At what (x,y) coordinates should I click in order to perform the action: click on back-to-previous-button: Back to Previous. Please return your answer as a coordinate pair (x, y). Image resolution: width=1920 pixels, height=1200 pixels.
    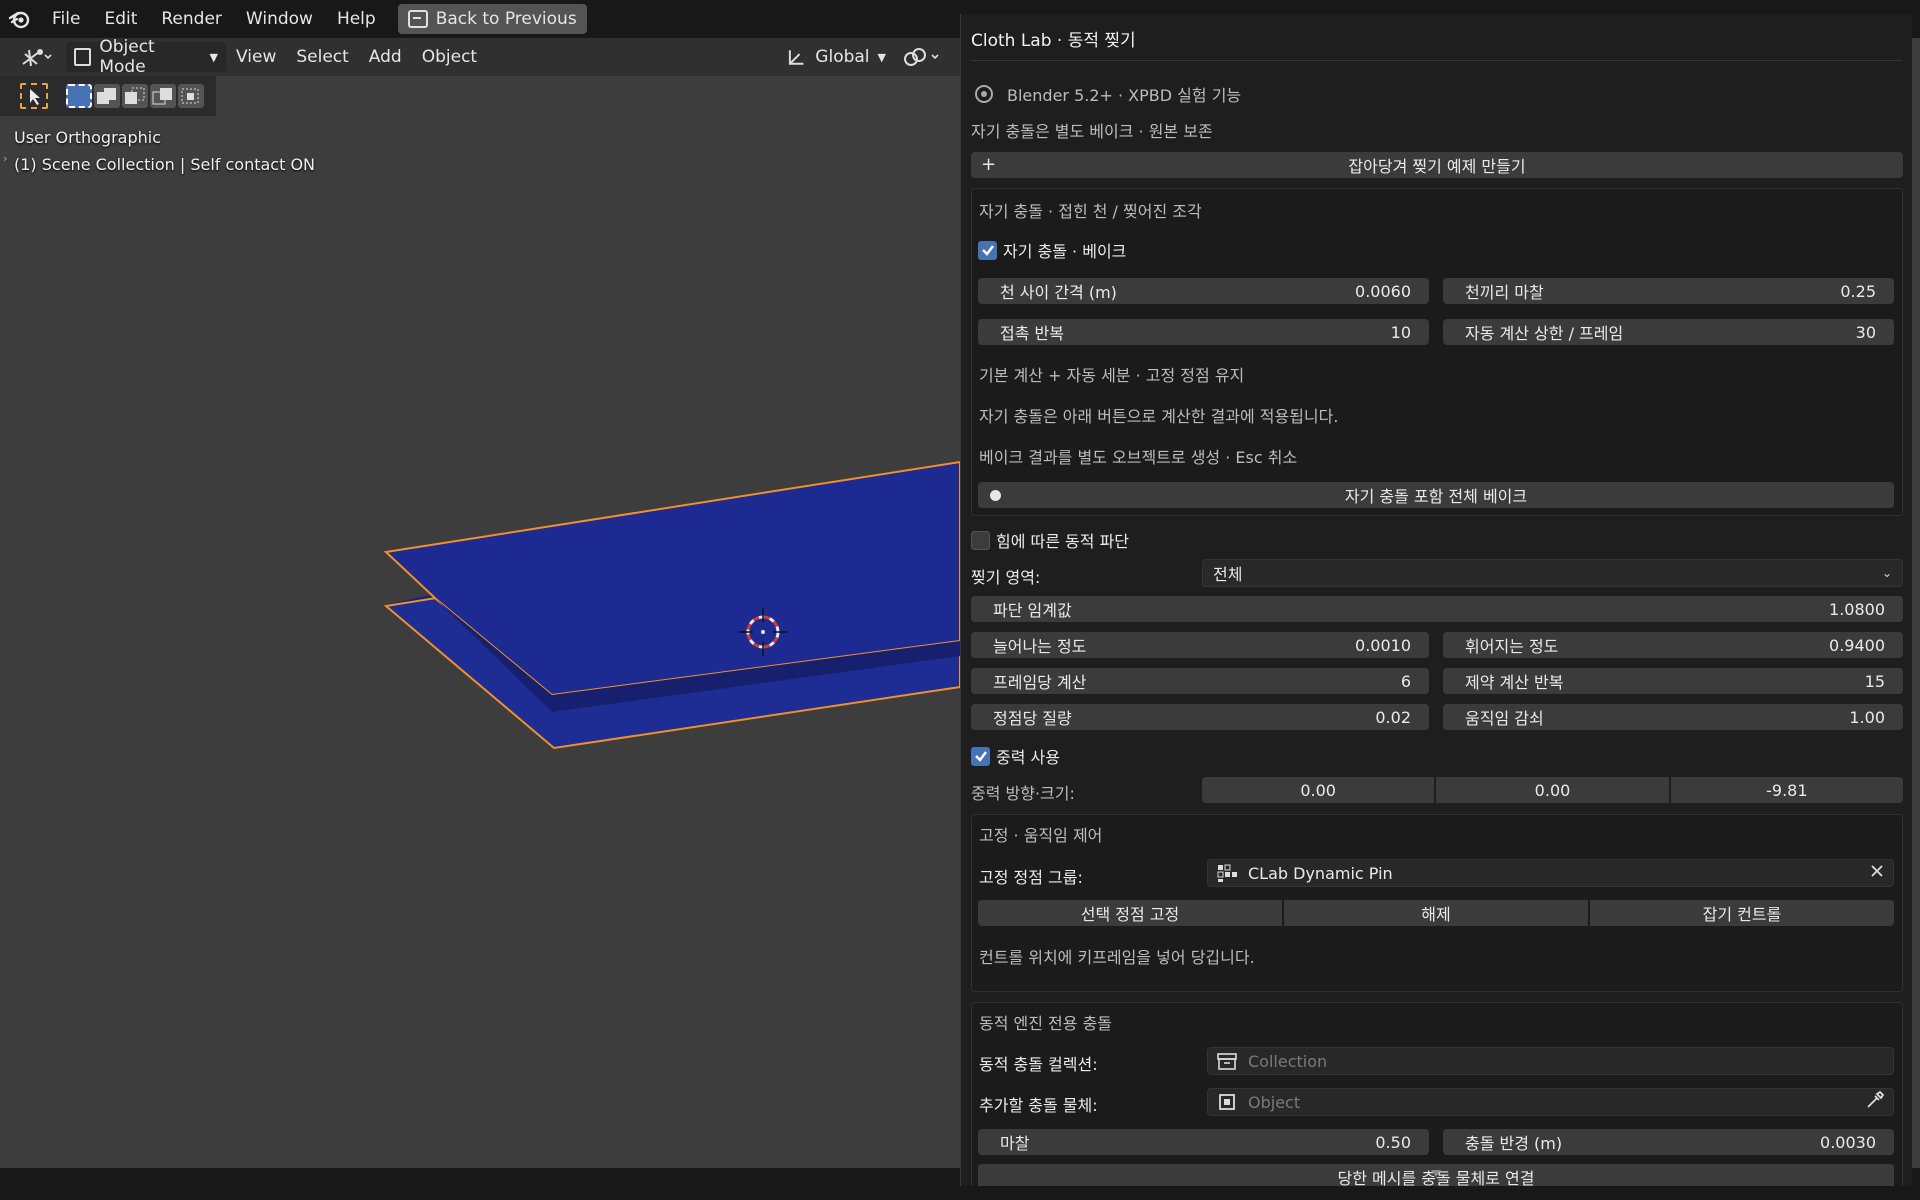
    Looking at the image, I should click on (492, 19).